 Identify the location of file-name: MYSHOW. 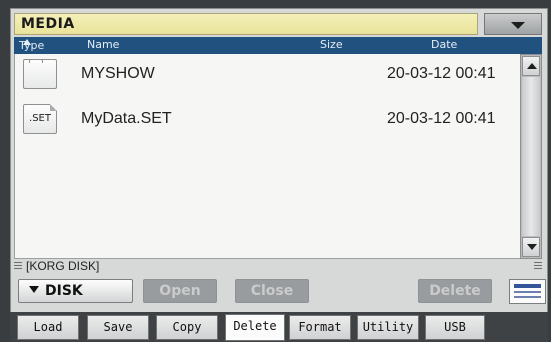
(118, 73).